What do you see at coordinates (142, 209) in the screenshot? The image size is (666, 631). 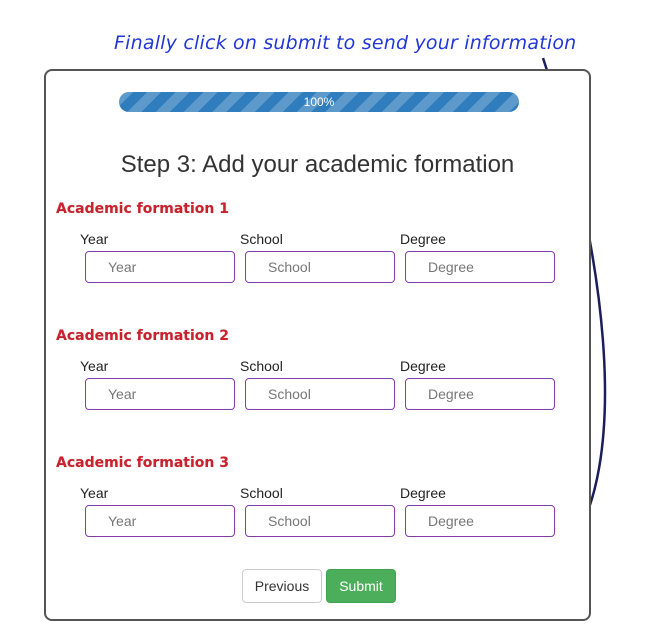 I see `section-title: Academic formation 1` at bounding box center [142, 209].